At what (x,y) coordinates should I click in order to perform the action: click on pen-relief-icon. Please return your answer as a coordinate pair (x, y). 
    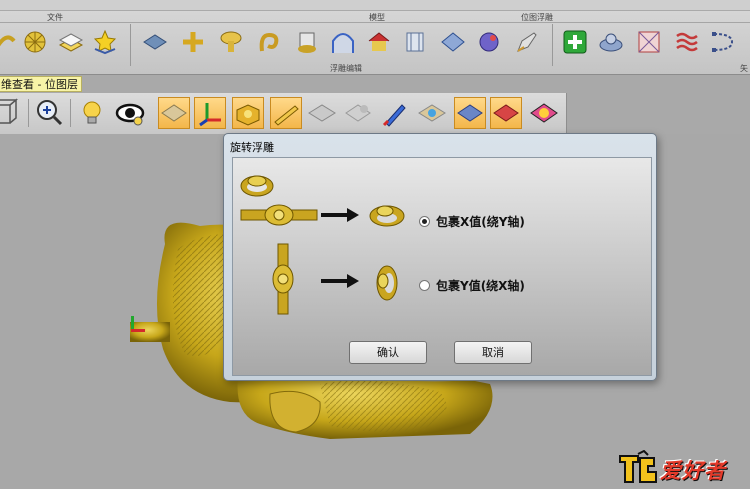
    Looking at the image, I should click on (527, 42).